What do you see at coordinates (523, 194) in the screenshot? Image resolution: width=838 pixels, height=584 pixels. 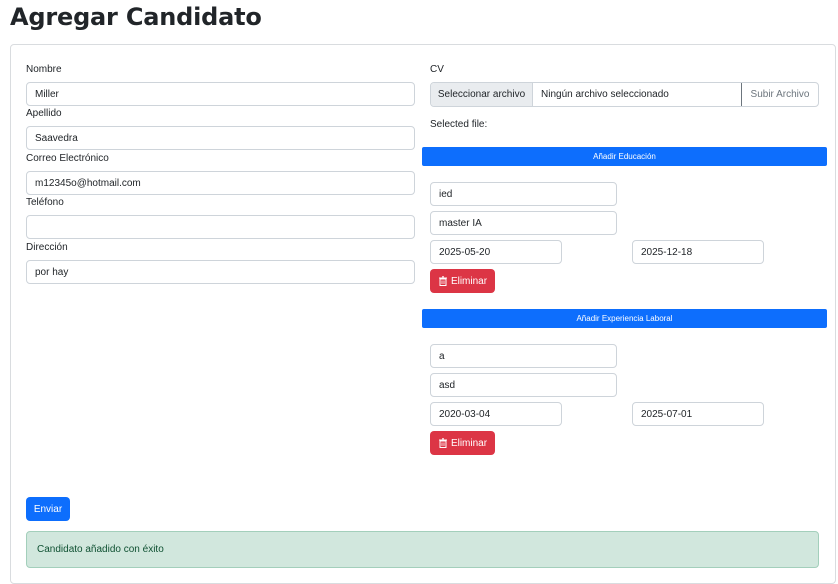 I see `education-institution-input: ied` at bounding box center [523, 194].